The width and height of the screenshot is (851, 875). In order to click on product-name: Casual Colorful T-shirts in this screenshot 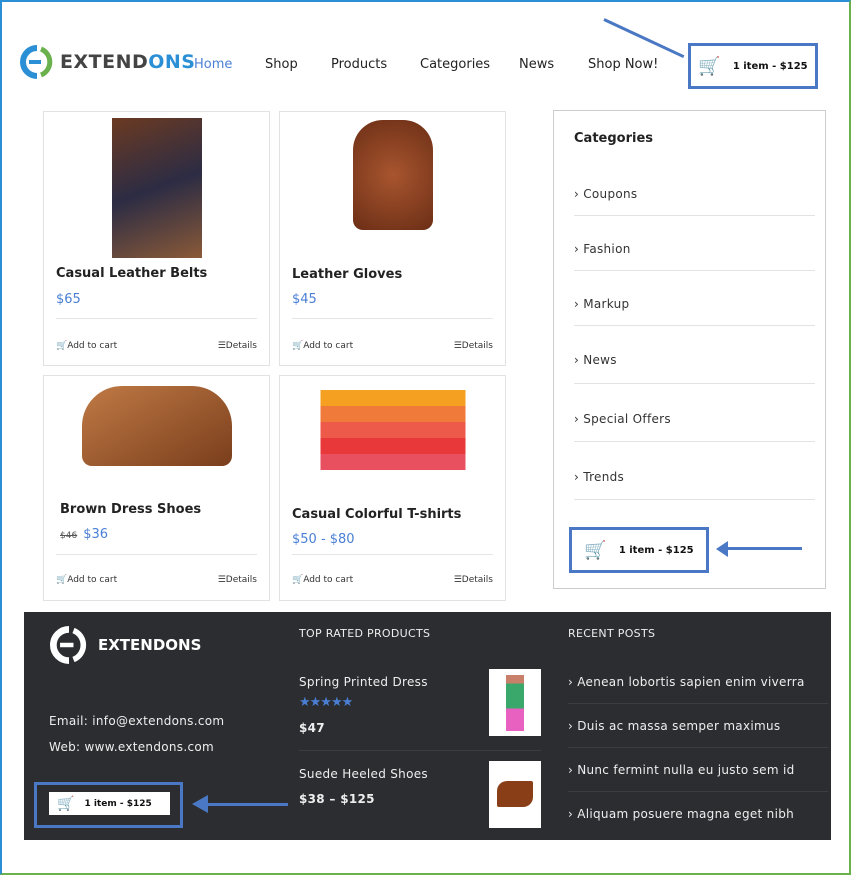, I will do `click(376, 514)`.